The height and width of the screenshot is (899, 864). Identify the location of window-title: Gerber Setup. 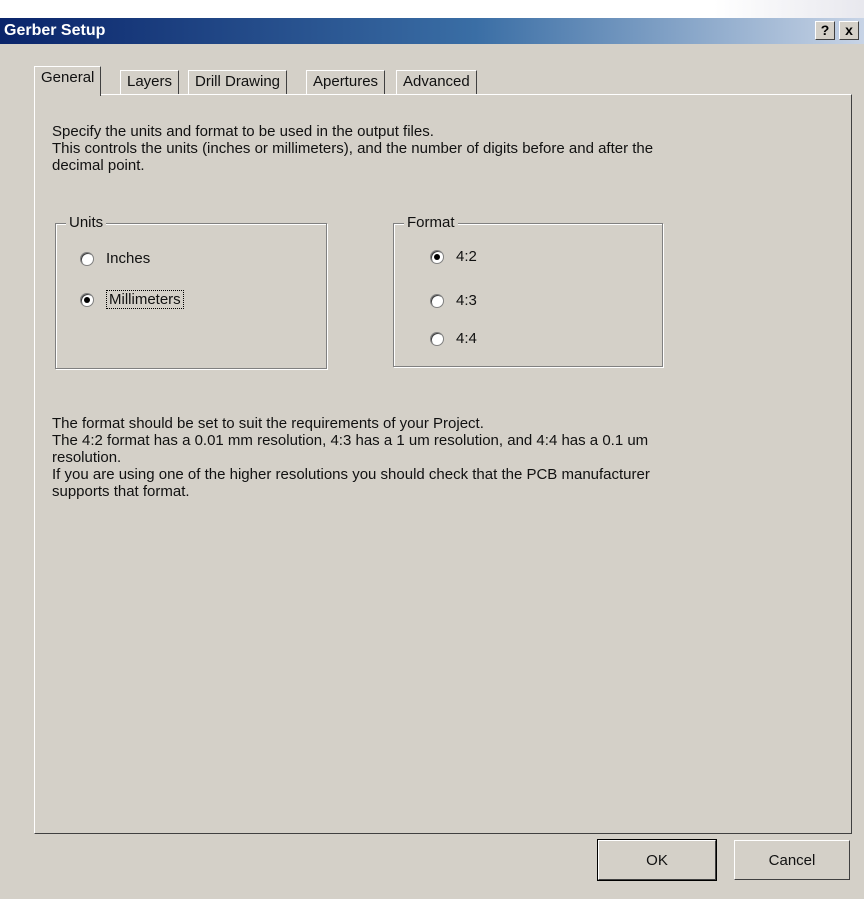
(55, 30).